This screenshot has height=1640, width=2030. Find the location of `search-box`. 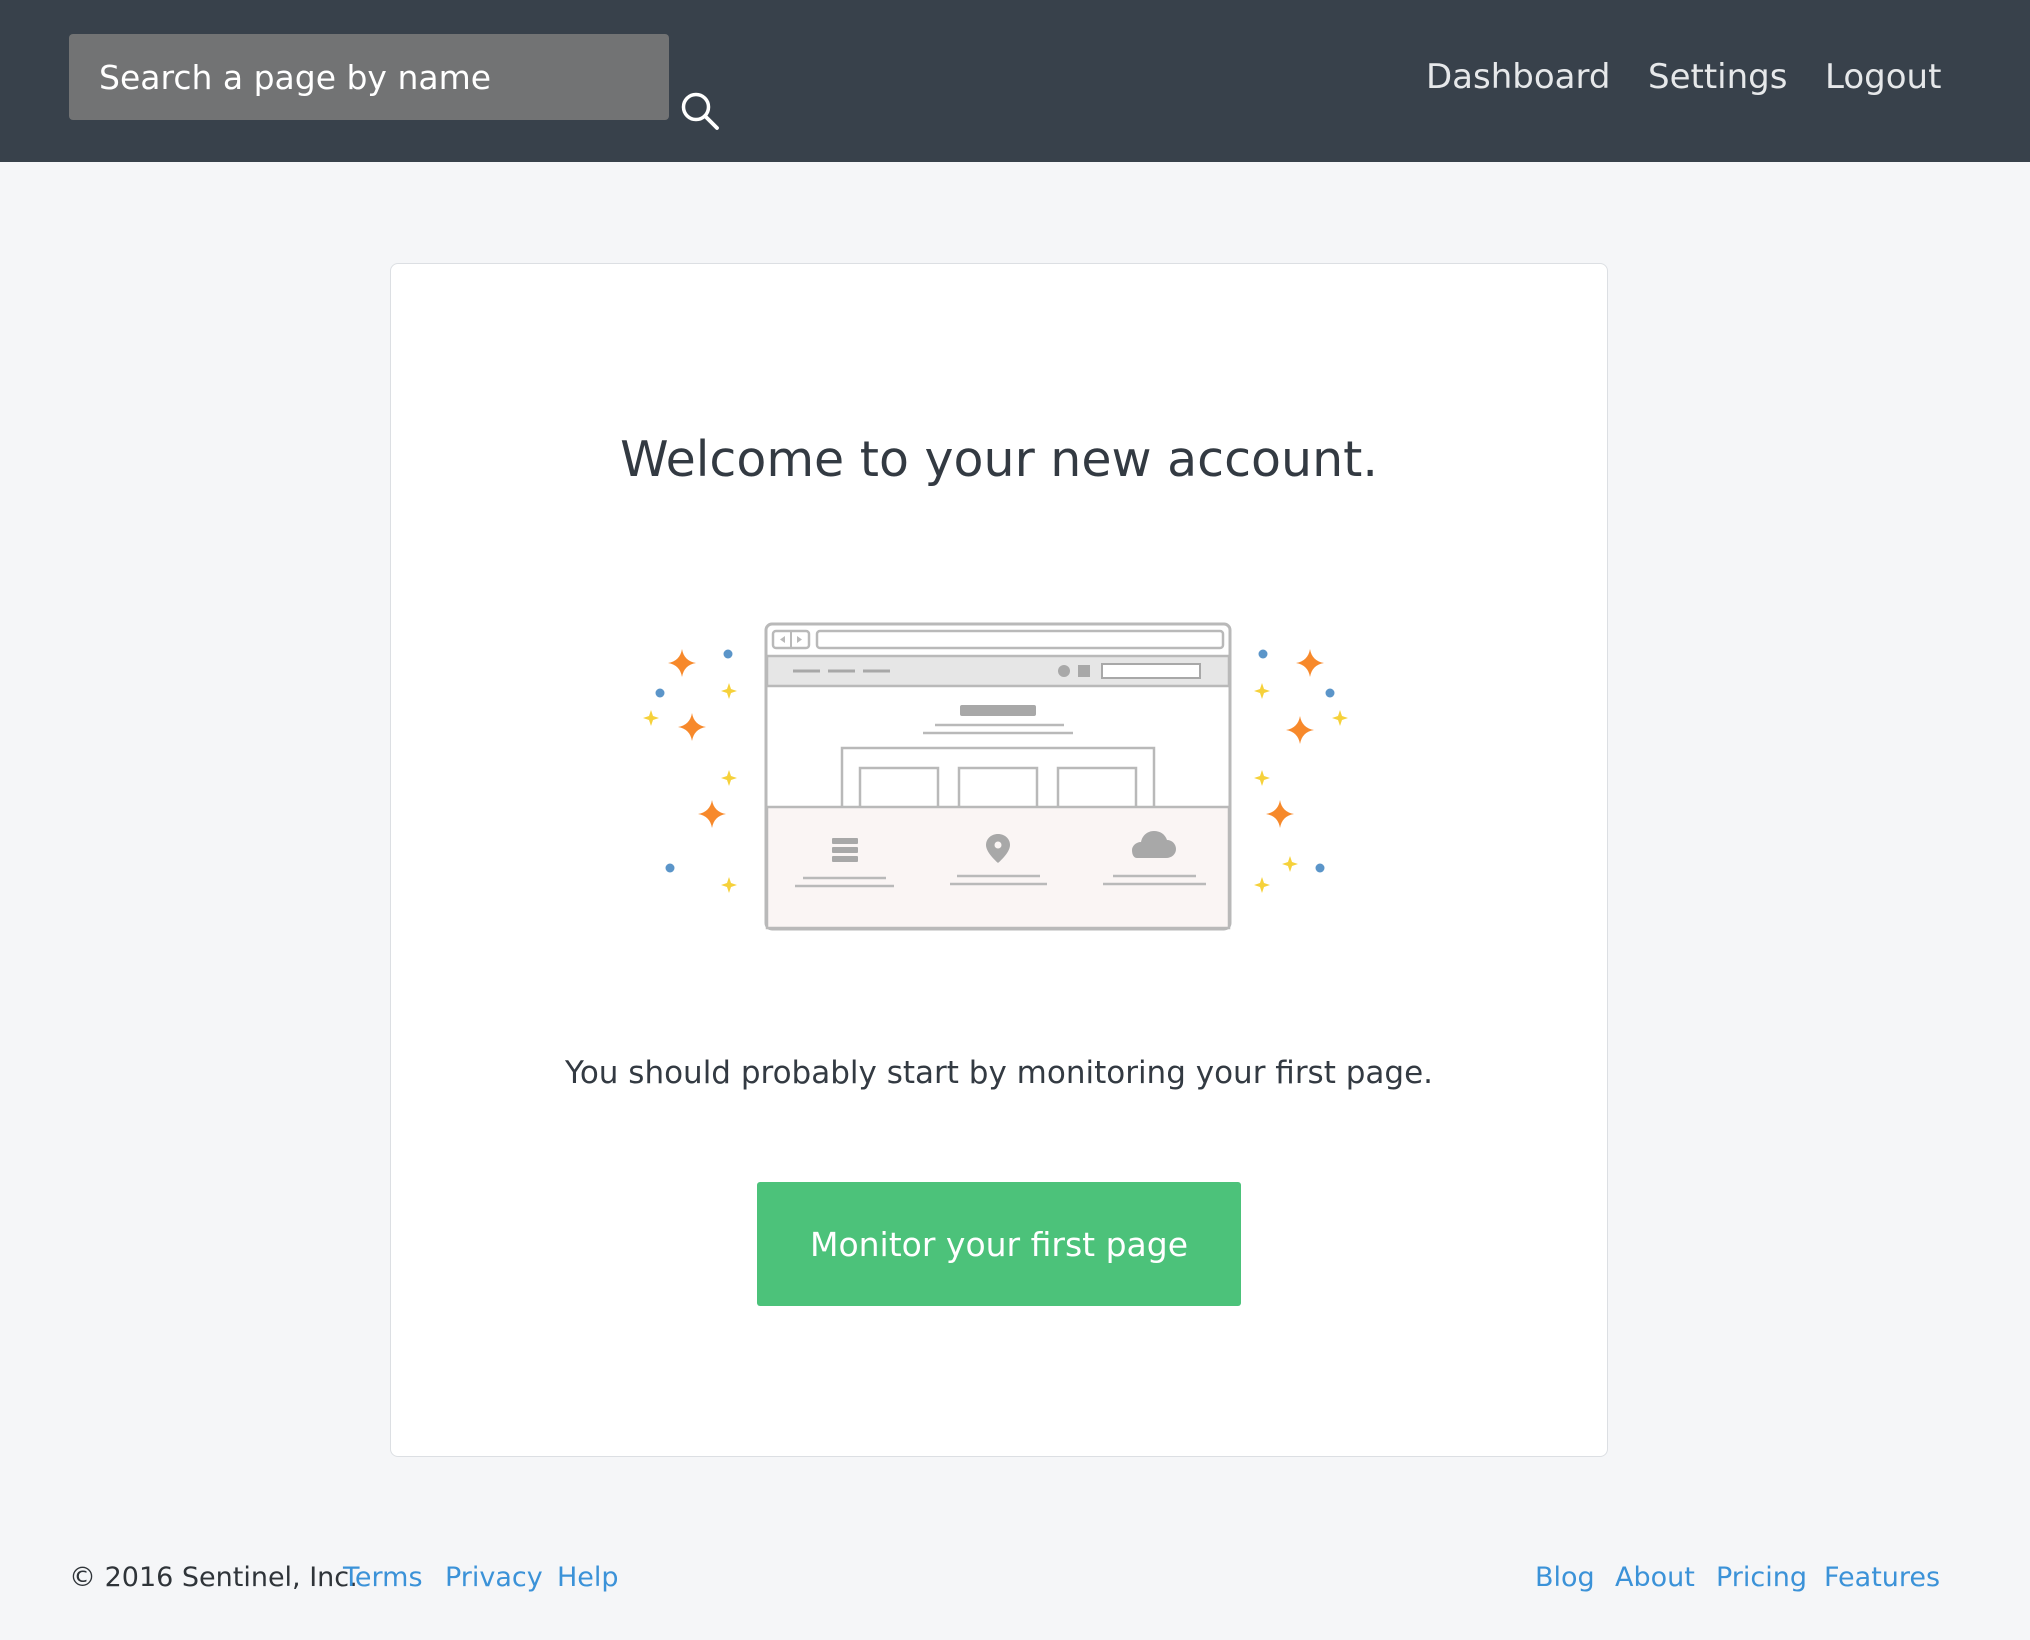

search-box is located at coordinates (394, 82).